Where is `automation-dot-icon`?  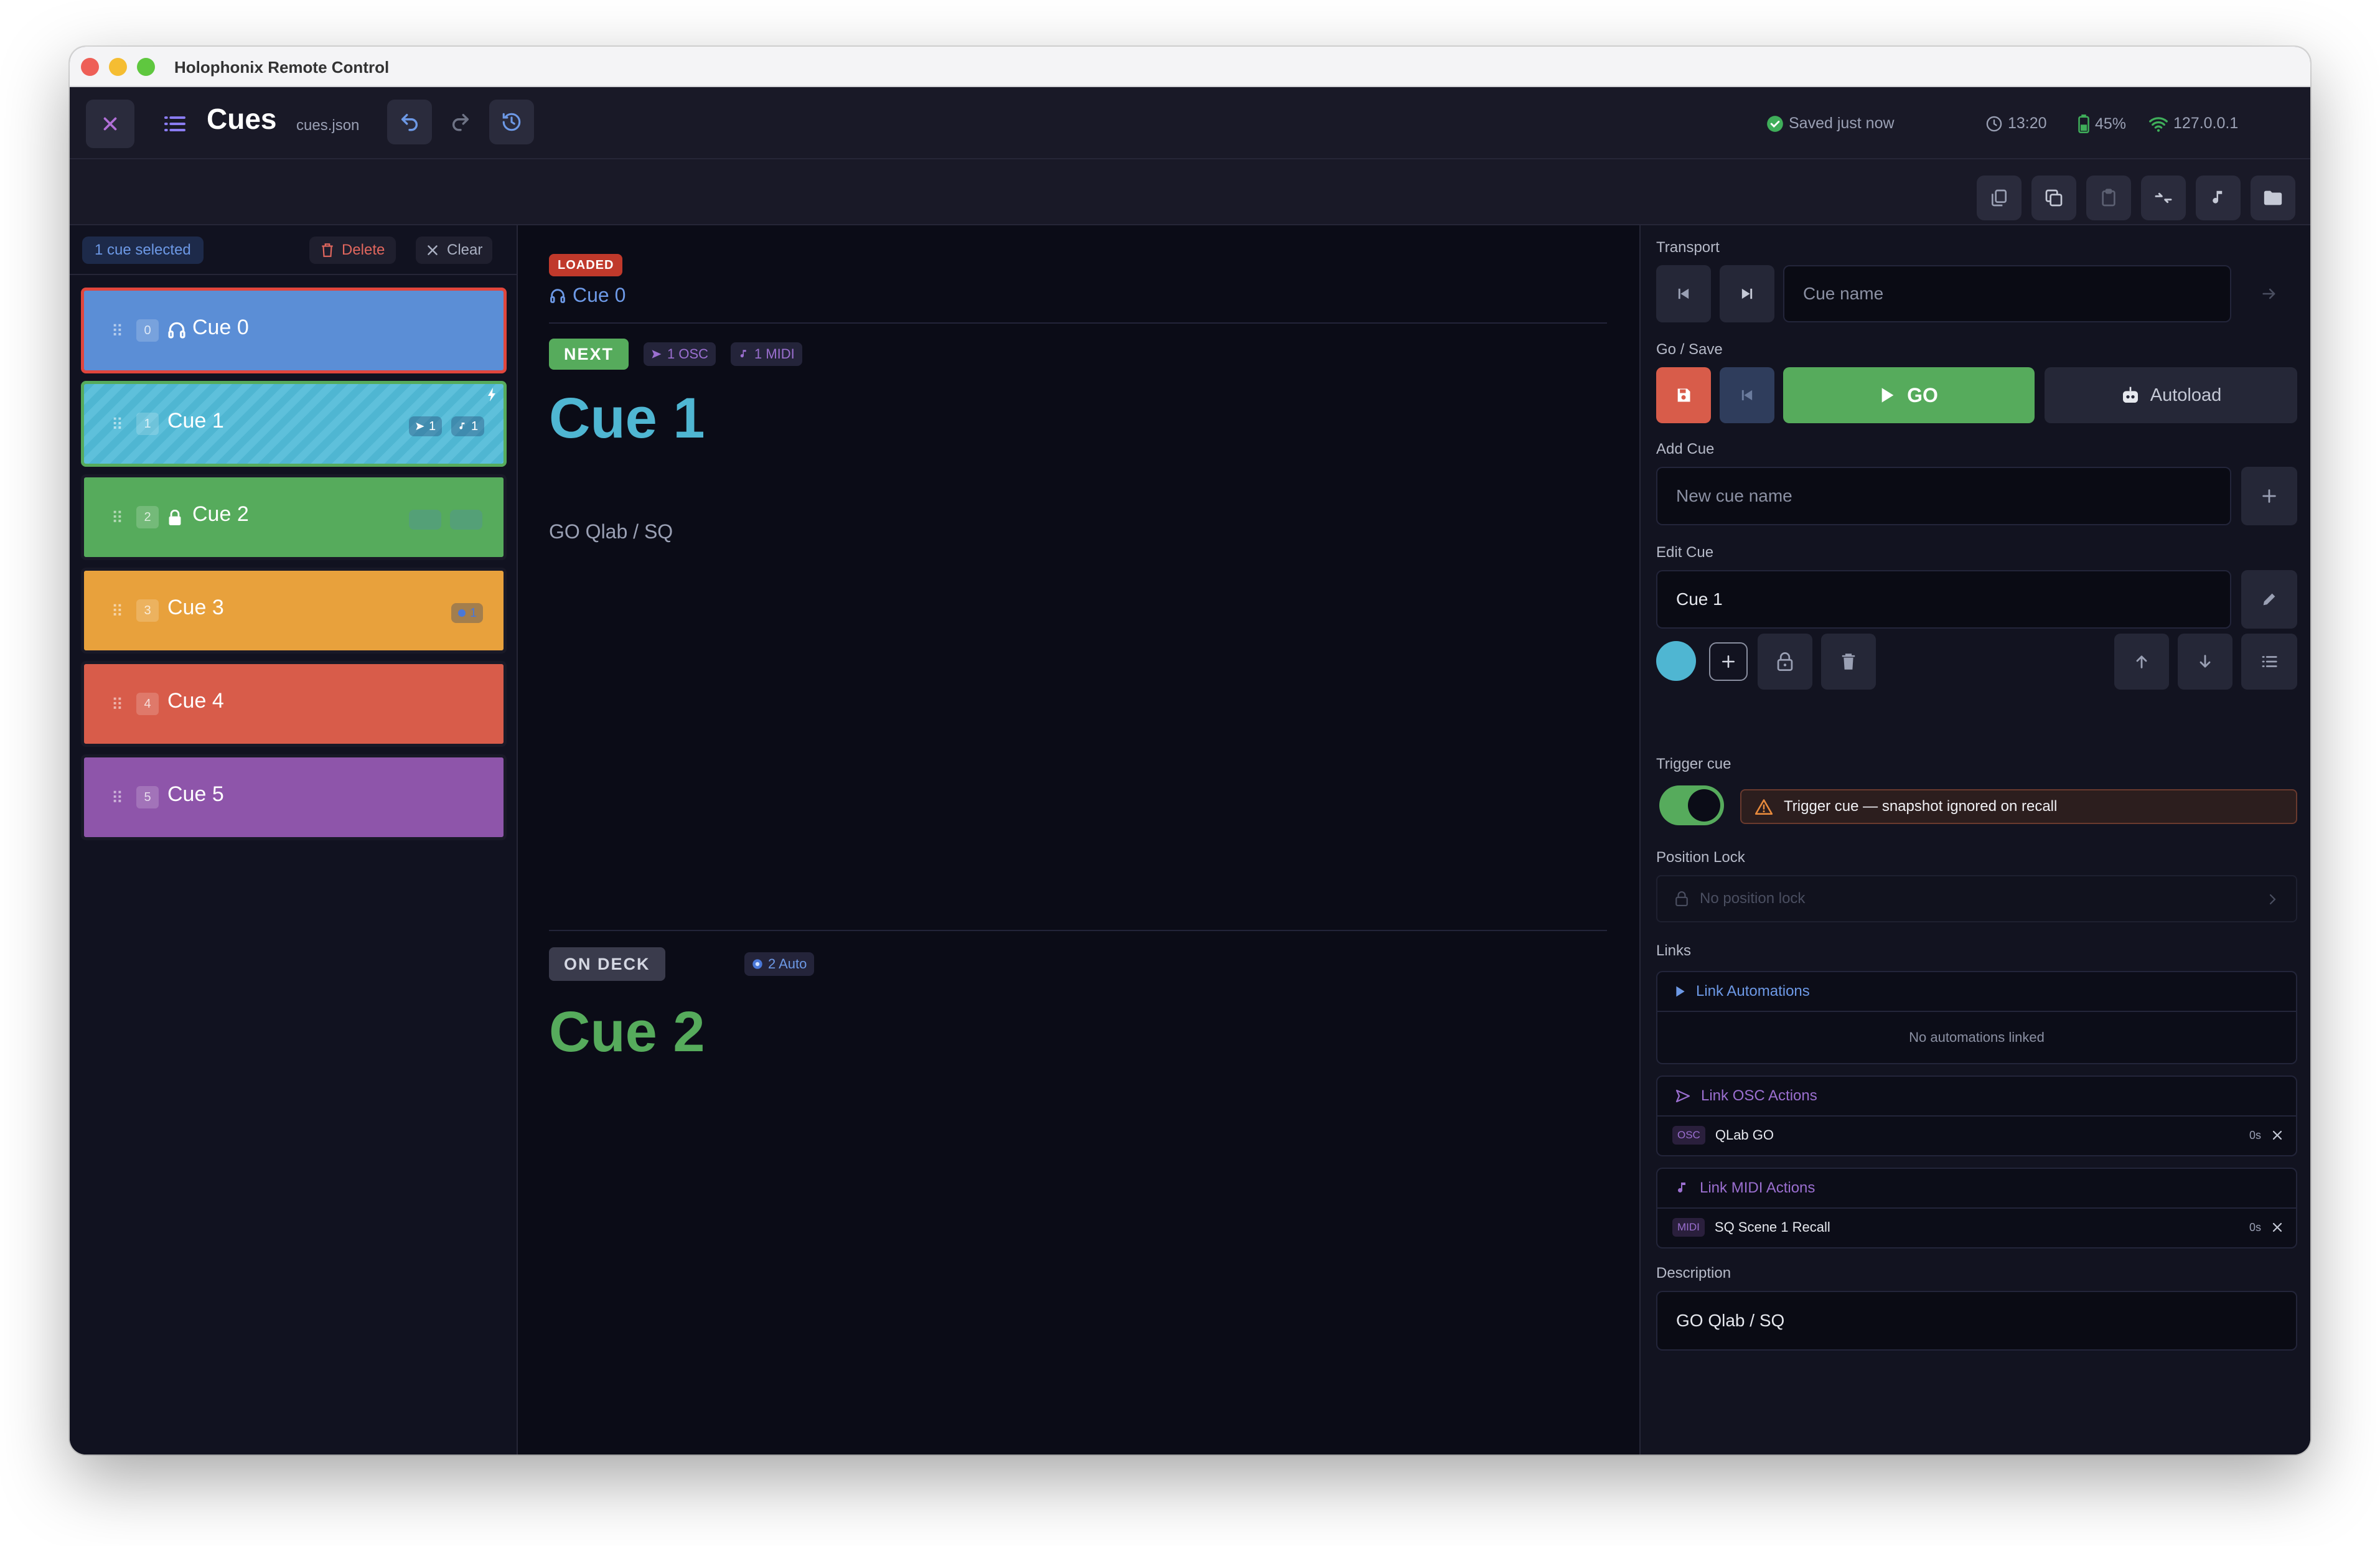 automation-dot-icon is located at coordinates (757, 964).